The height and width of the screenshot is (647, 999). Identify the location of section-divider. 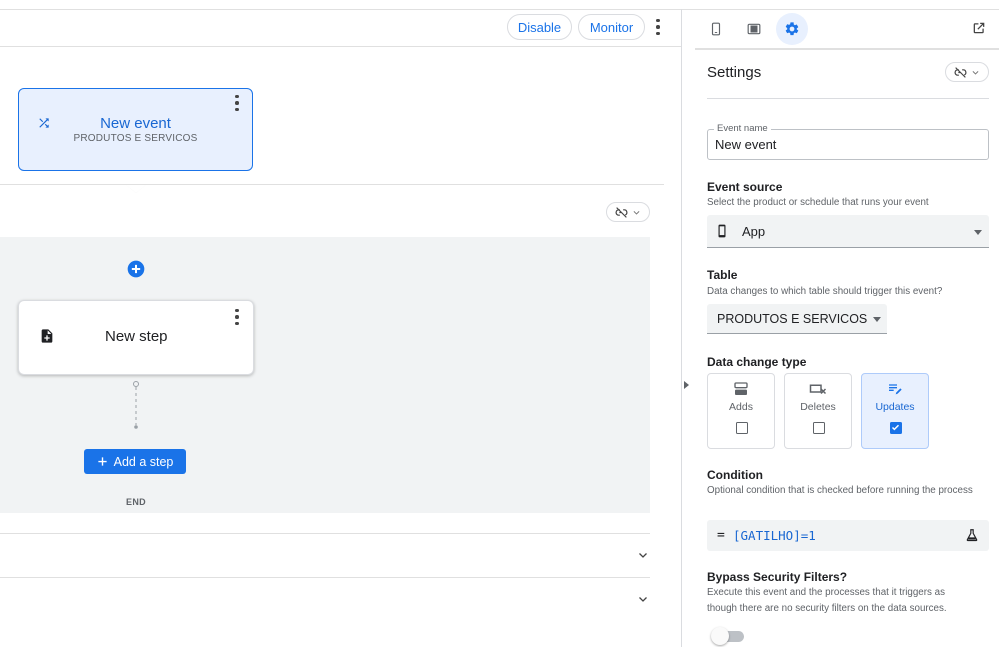
(332, 184).